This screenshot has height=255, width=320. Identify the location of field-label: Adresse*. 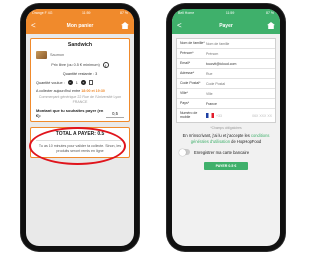
(187, 72).